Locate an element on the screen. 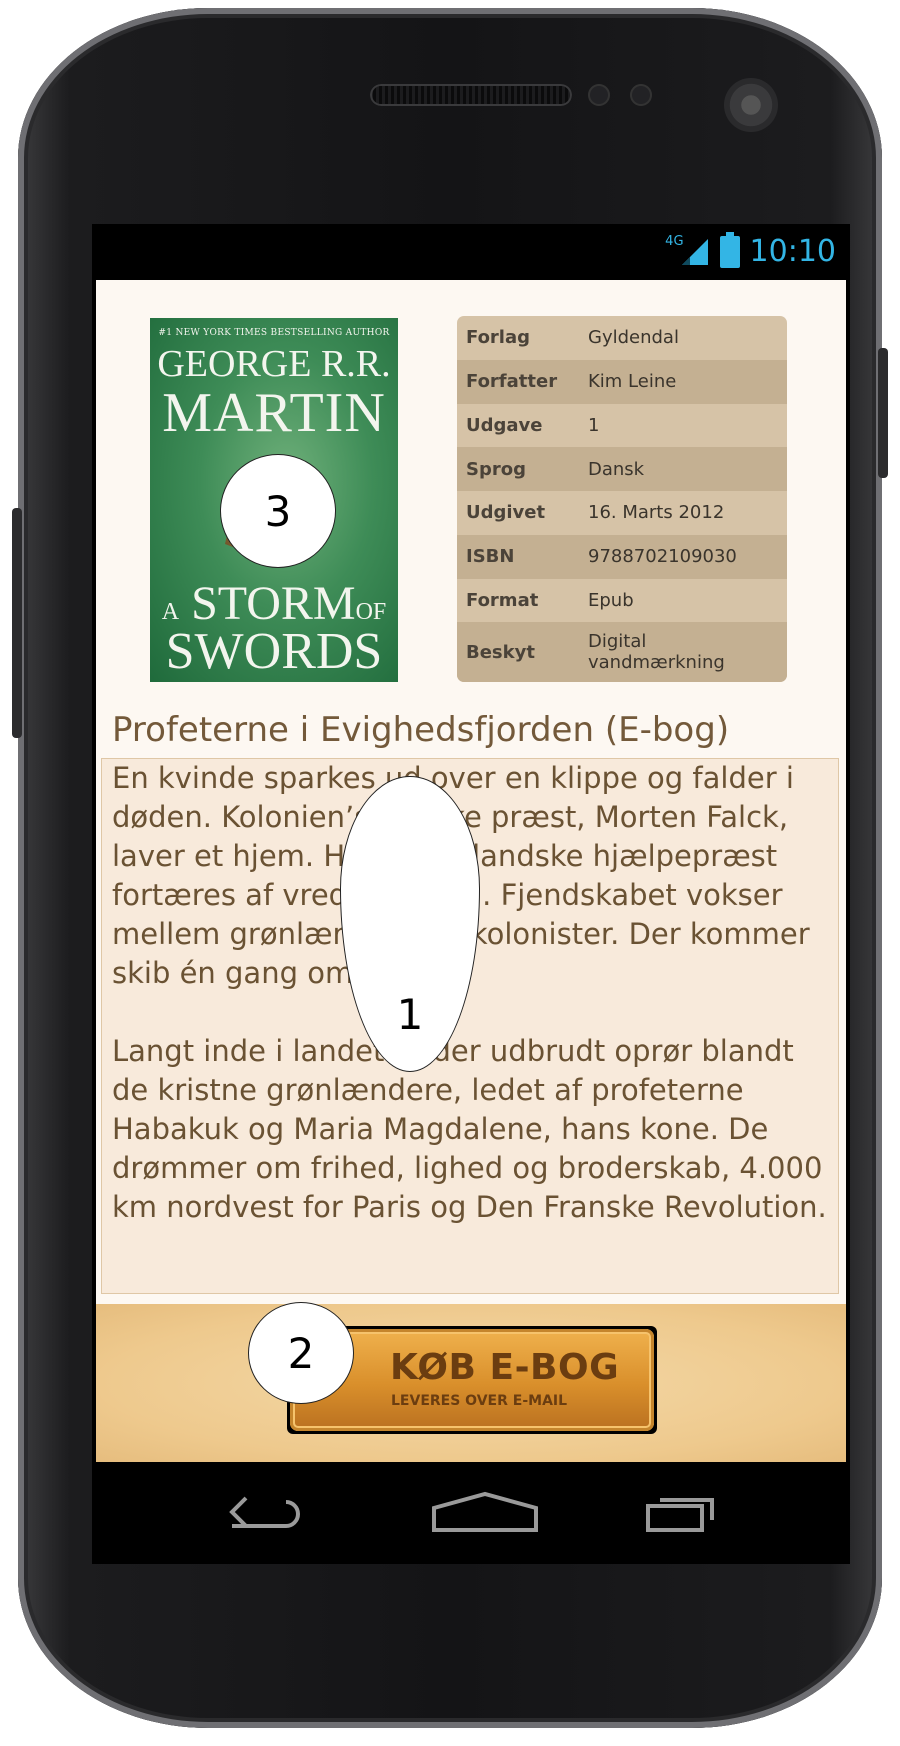  proximity-sensor is located at coordinates (599, 95).